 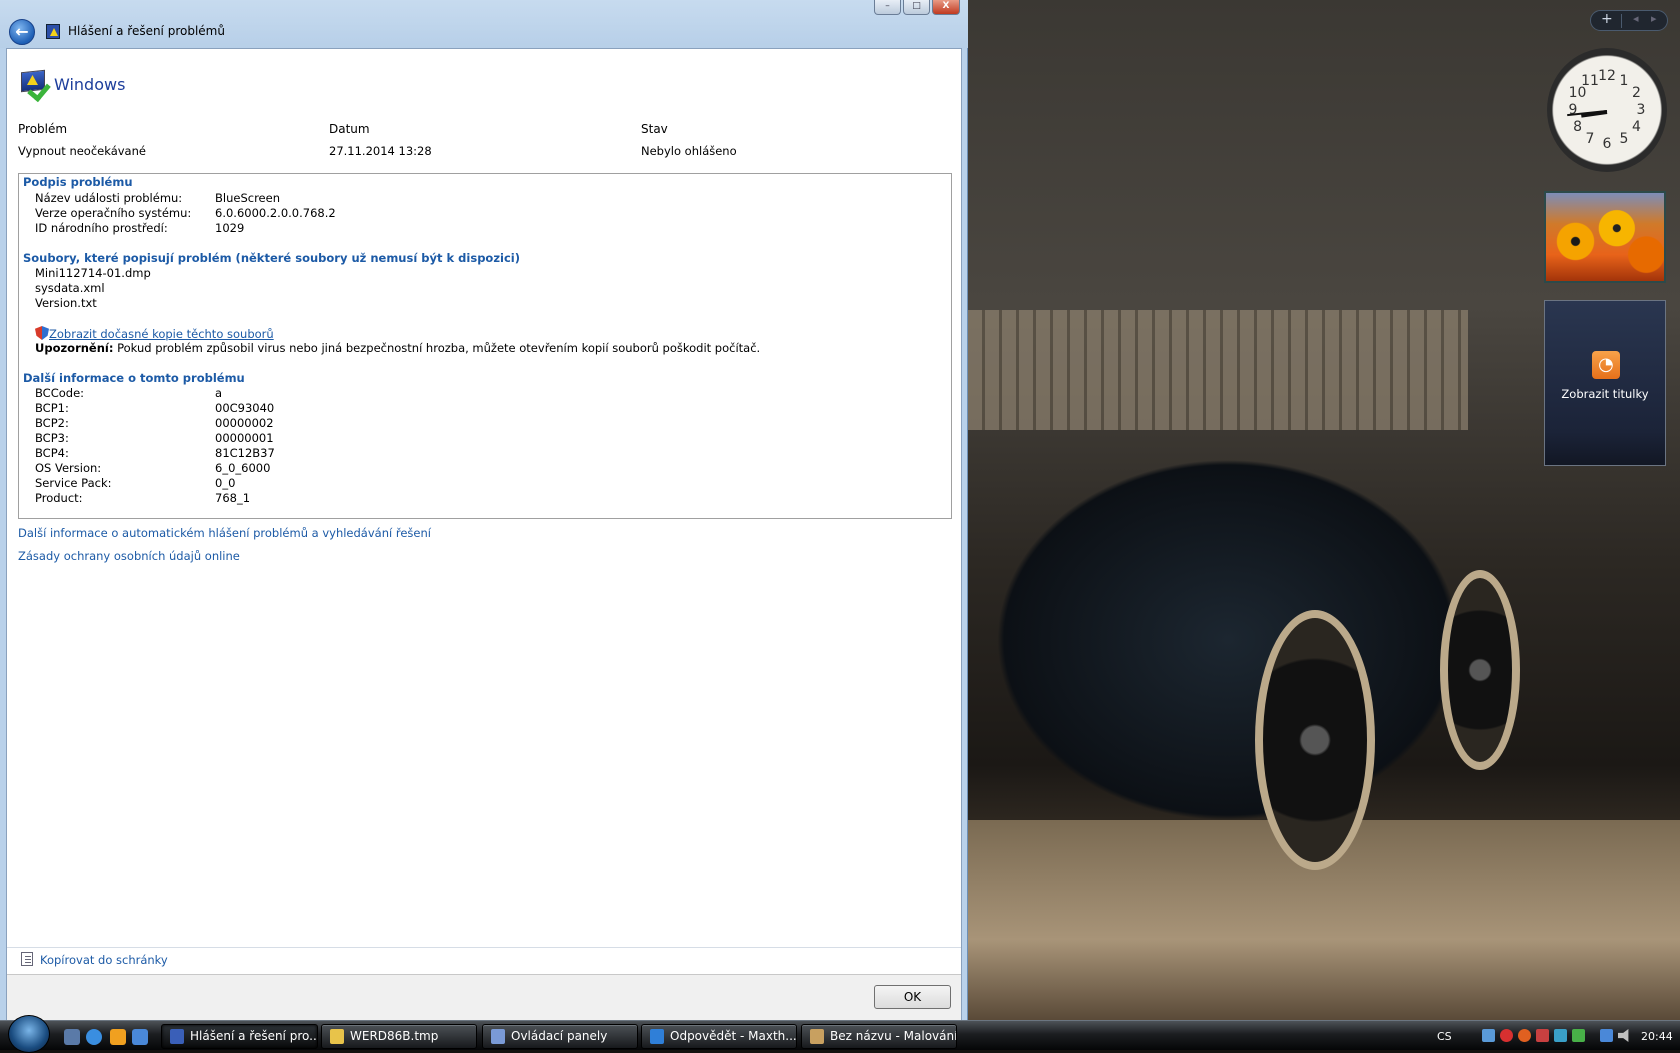 I want to click on slideshow-gadget, so click(x=1605, y=237).